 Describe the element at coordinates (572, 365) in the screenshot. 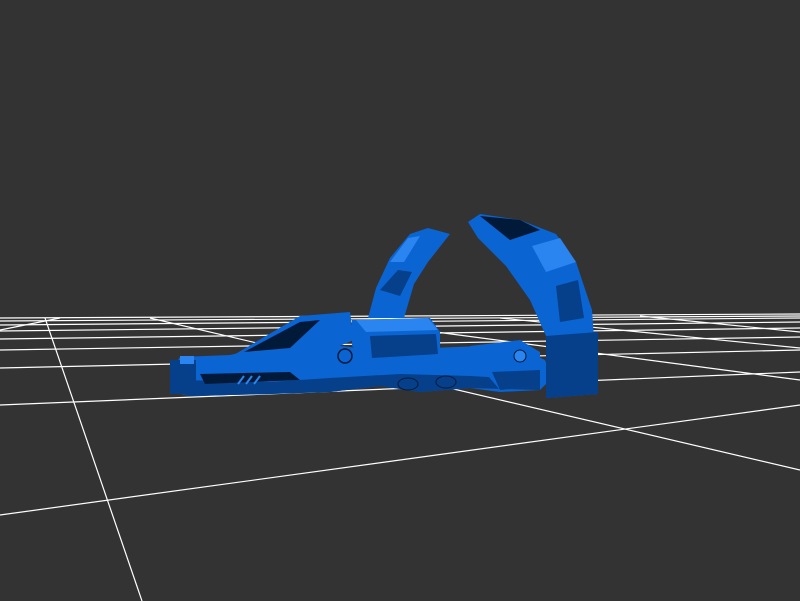

I see `right-arch-wing-base` at that location.